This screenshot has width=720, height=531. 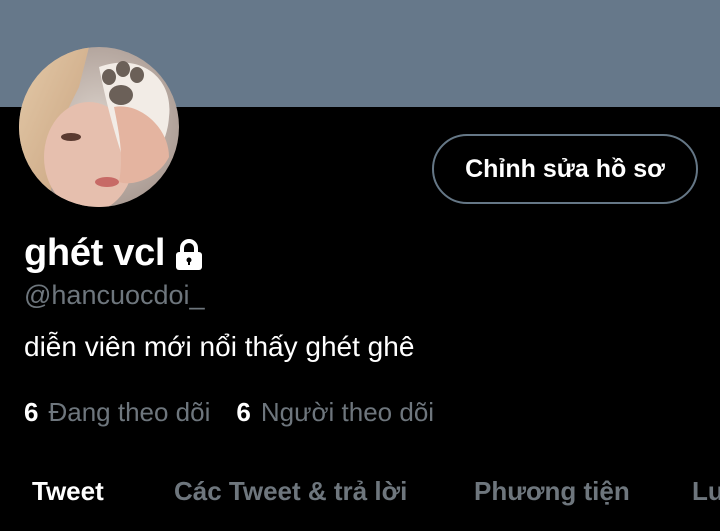 I want to click on following-count: 6, so click(x=31, y=412).